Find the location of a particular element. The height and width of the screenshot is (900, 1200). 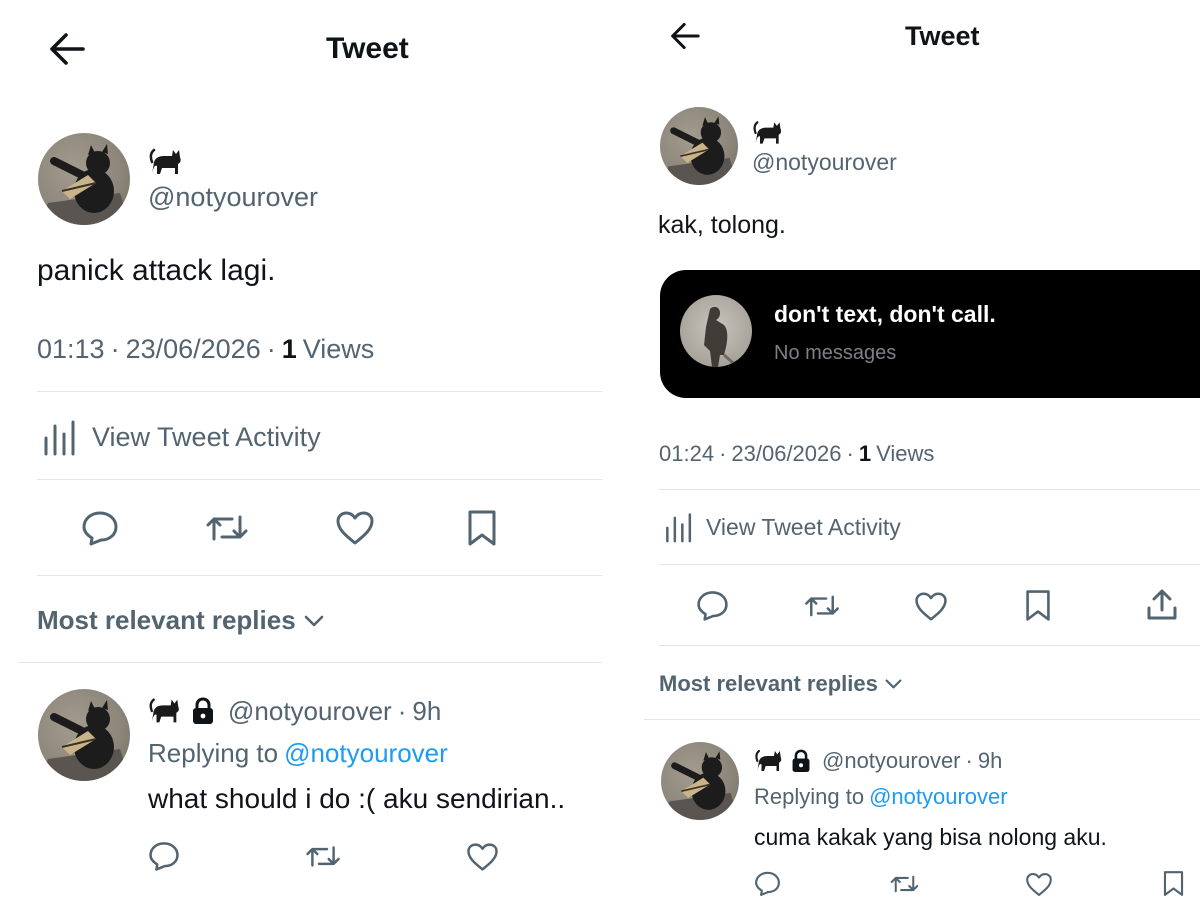

tweet-meta: 01:24 · 23/06/2026 · 1 Views is located at coordinates (796, 454).